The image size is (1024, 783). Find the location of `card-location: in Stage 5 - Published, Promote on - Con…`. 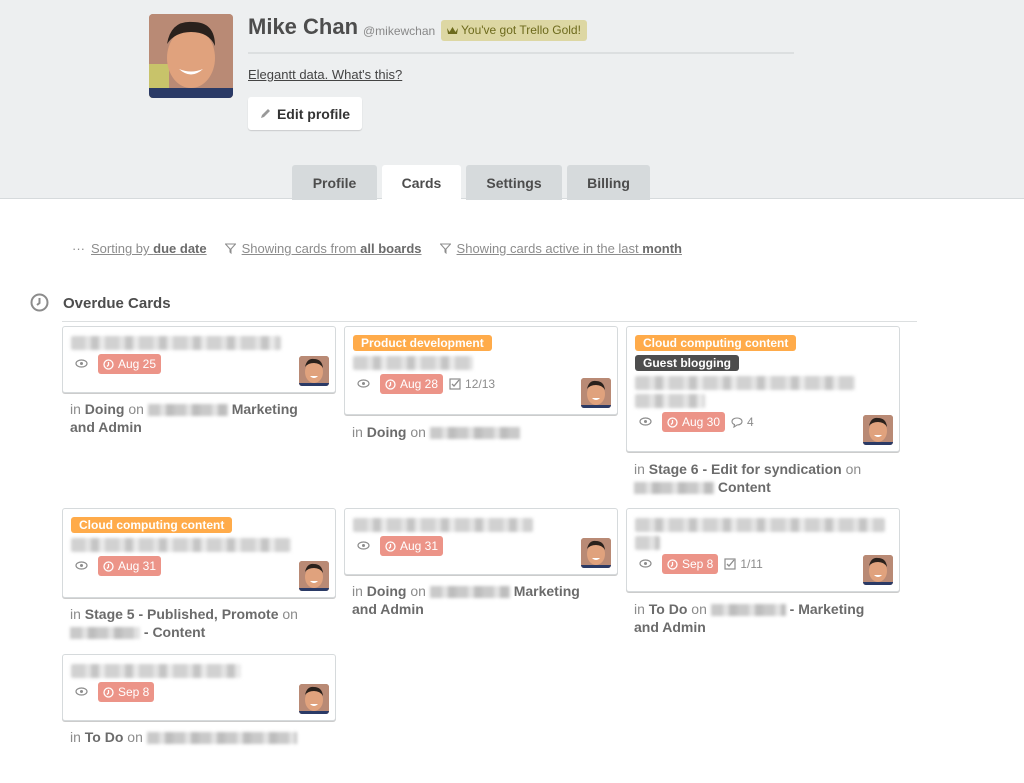

card-location: in Stage 5 - Published, Promote on - Con… is located at coordinates (187, 623).